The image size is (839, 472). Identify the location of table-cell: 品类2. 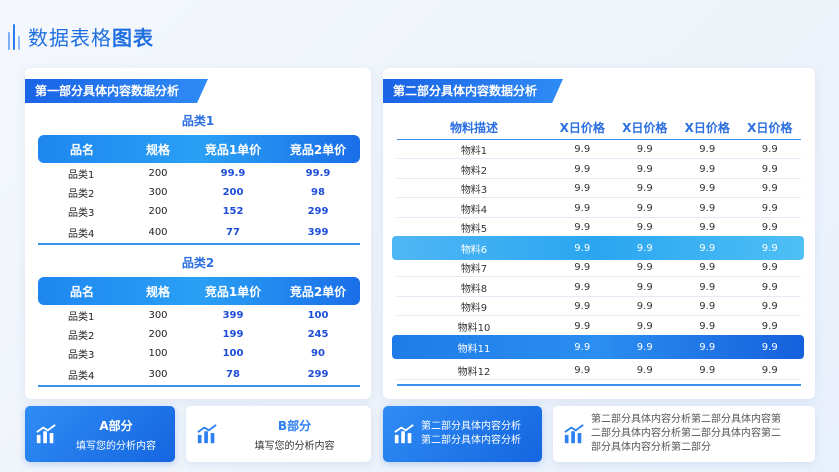
(81, 336).